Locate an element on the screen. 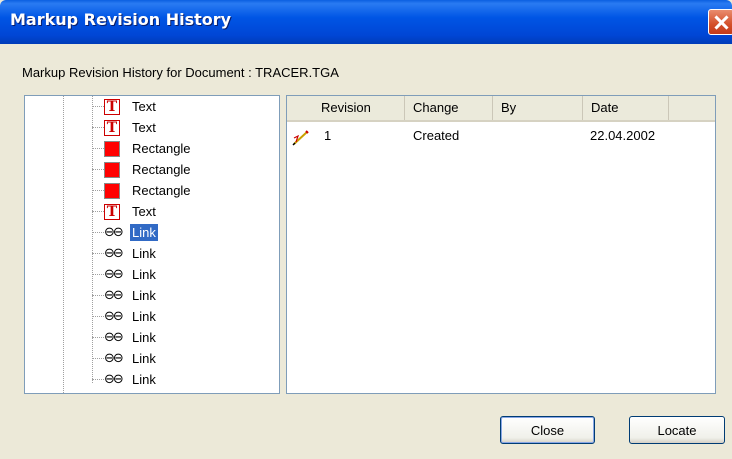 Image resolution: width=732 pixels, height=459 pixels. cell-change: Created is located at coordinates (436, 135).